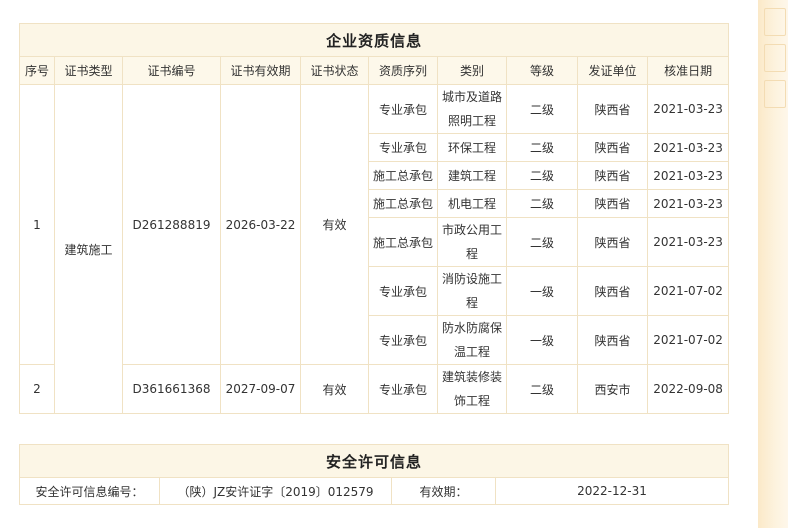 This screenshot has width=788, height=528. I want to click on category-line: 市政公用工, so click(471, 230).